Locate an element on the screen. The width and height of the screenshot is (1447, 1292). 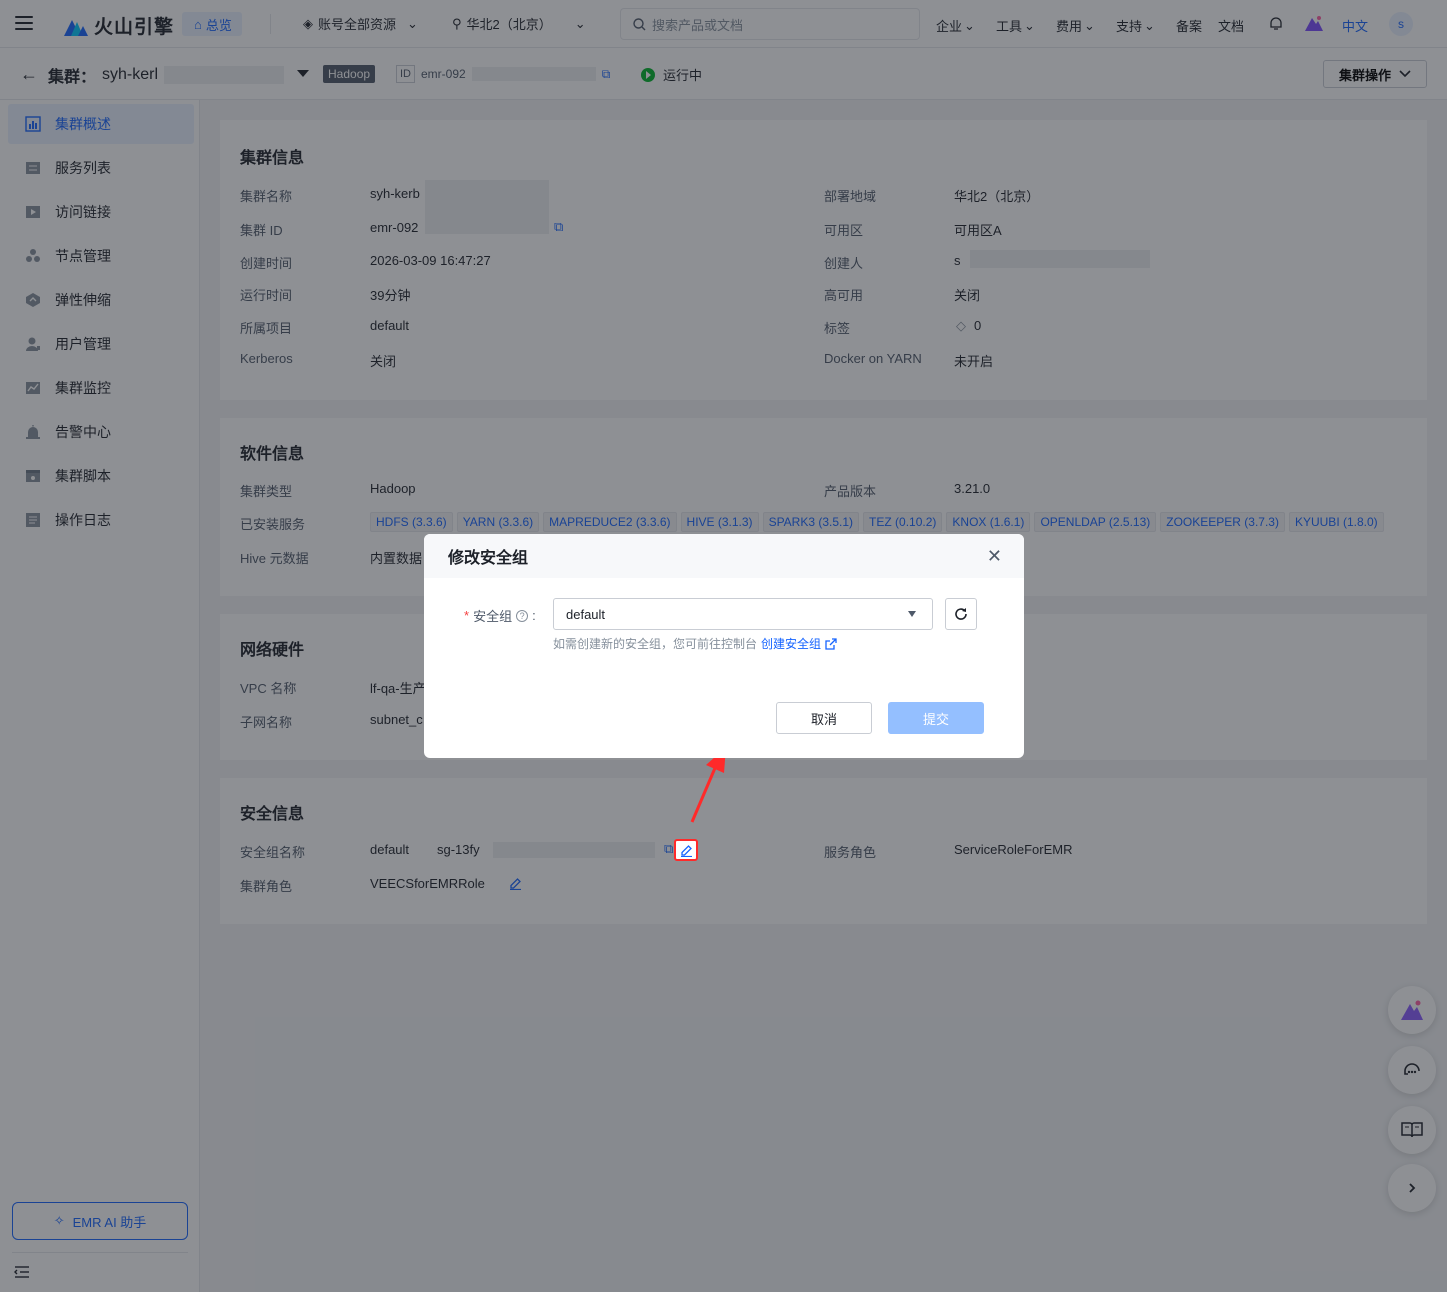
edit-icon is located at coordinates (686, 850).